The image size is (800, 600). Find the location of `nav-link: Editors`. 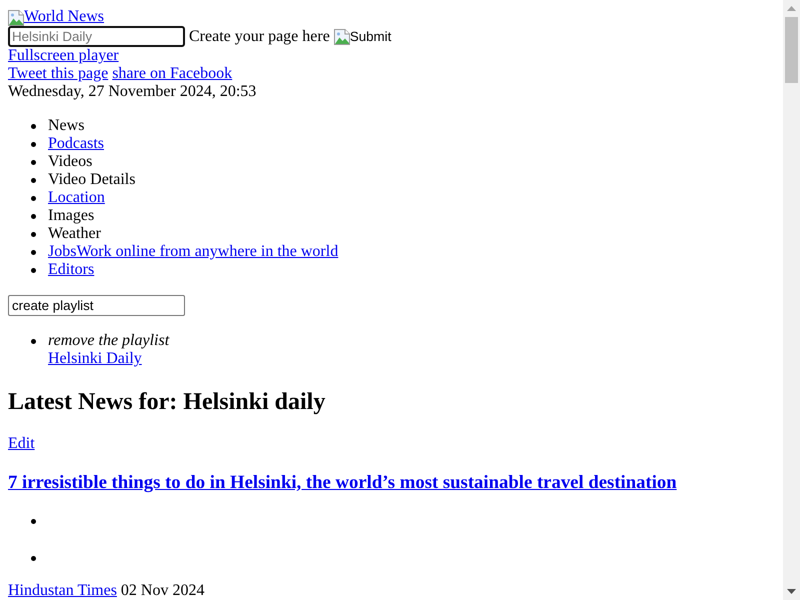

nav-link: Editors is located at coordinates (71, 270).